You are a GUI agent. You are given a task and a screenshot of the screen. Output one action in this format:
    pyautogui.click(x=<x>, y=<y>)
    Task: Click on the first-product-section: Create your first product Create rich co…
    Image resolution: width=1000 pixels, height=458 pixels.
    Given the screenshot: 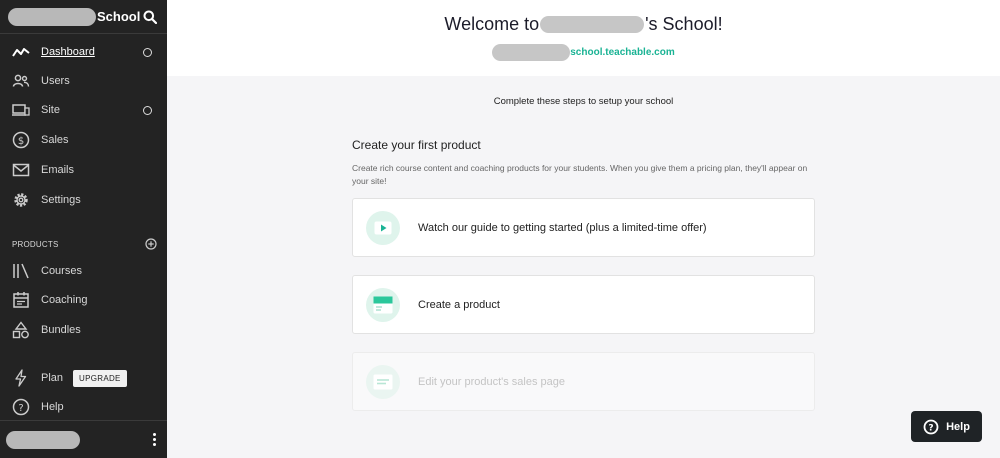 What is the action you would take?
    pyautogui.click(x=583, y=163)
    